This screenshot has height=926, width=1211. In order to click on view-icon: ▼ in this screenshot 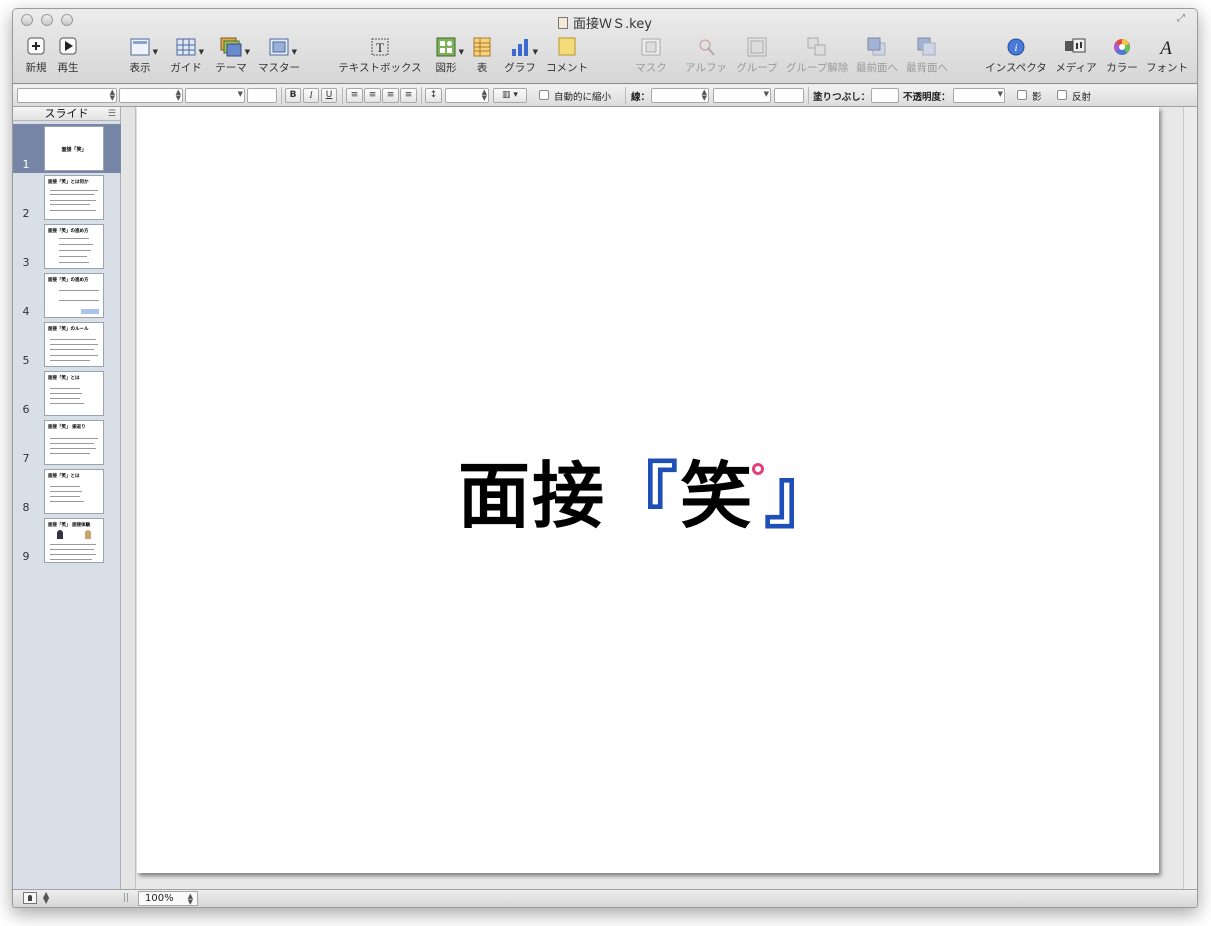, I will do `click(144, 47)`.